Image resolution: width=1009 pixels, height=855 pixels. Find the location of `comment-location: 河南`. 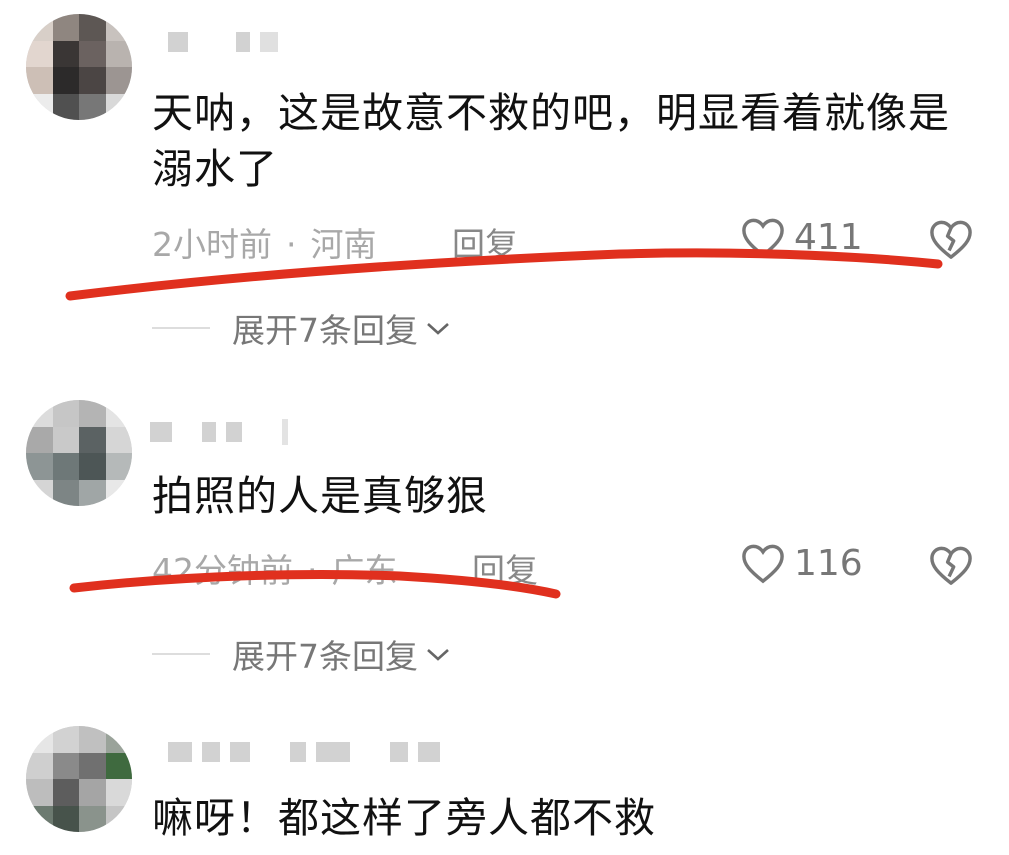

comment-location: 河南 is located at coordinates (343, 244).